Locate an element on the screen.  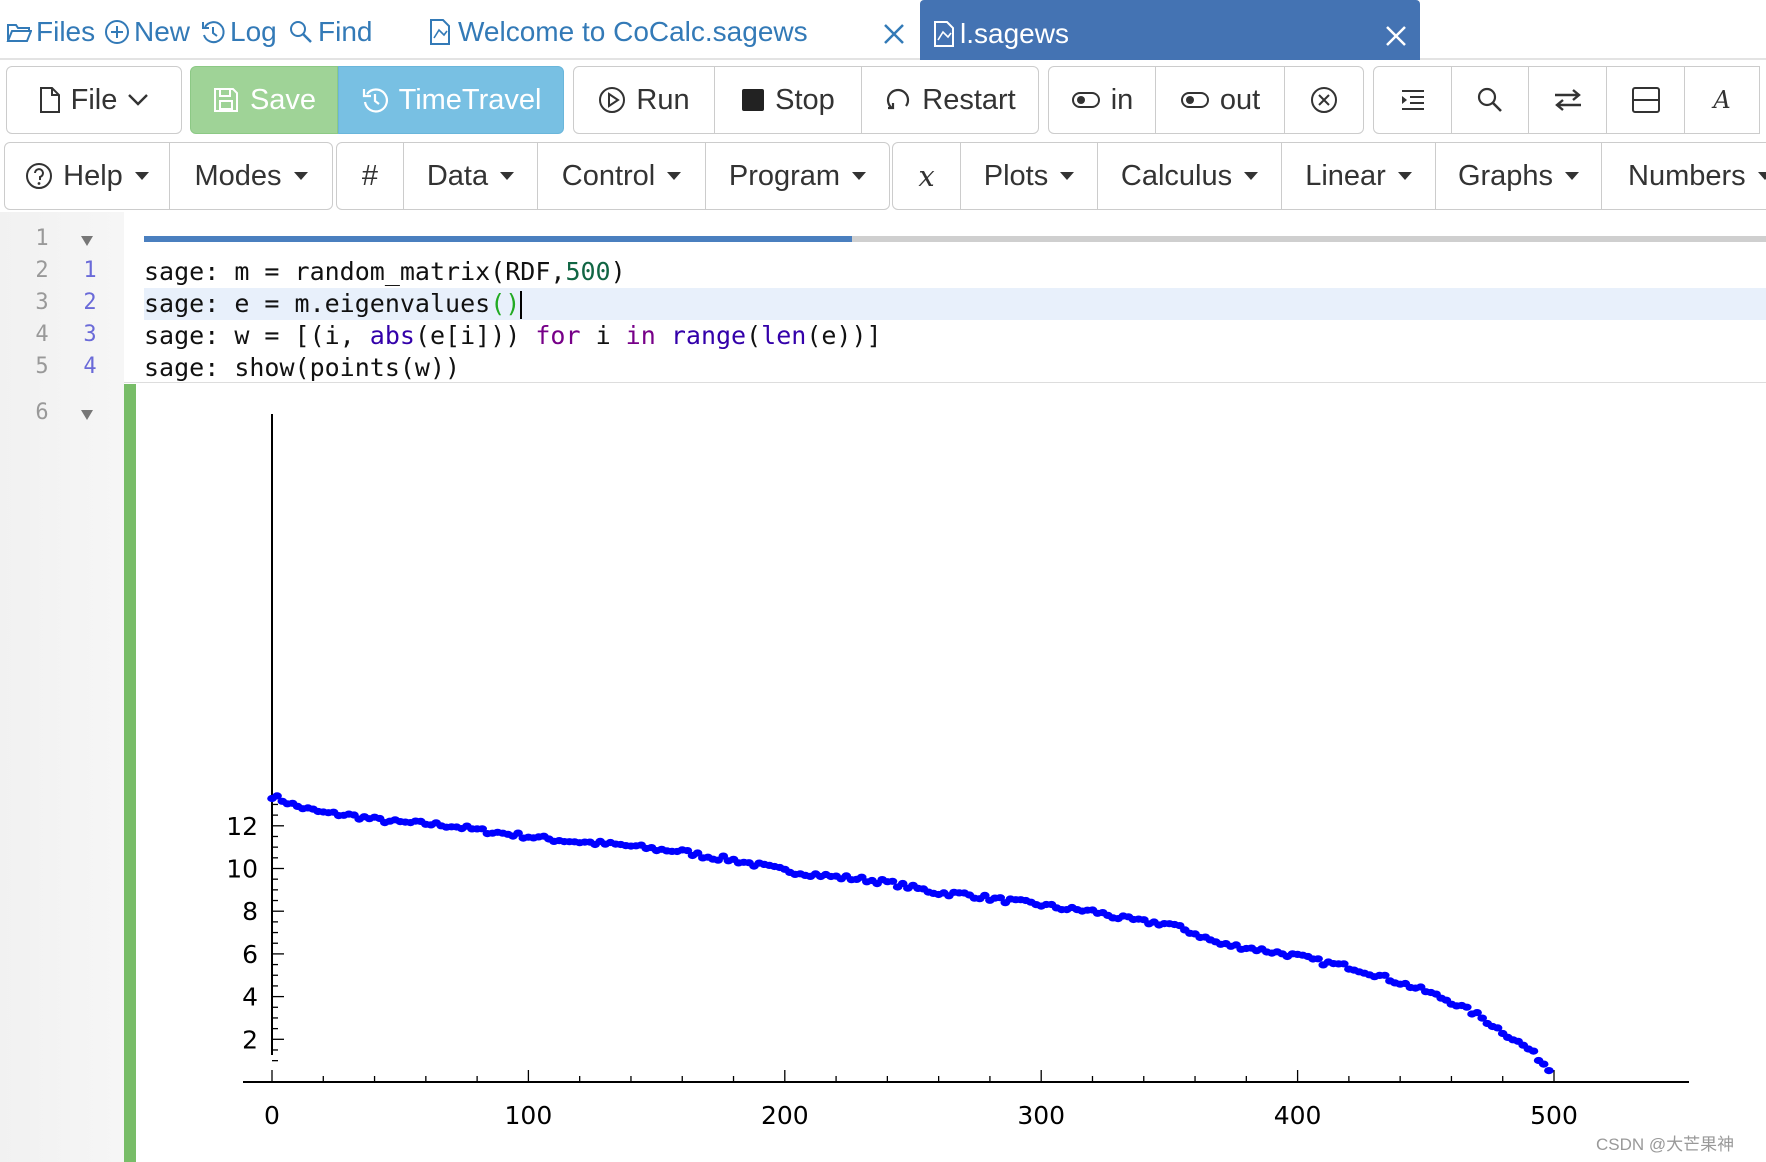
x-tick-label: 200 is located at coordinates (785, 1115).